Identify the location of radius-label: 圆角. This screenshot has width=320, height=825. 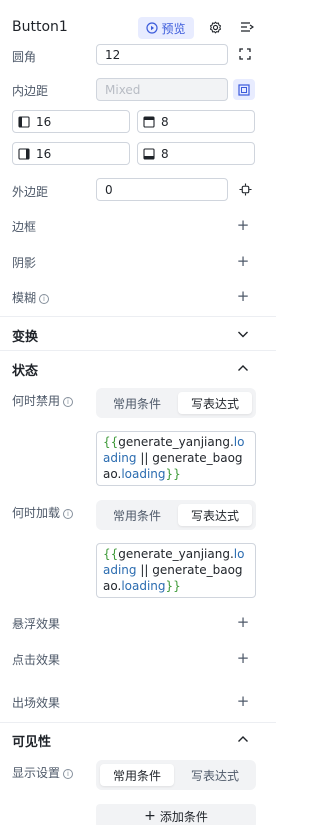
(24, 57).